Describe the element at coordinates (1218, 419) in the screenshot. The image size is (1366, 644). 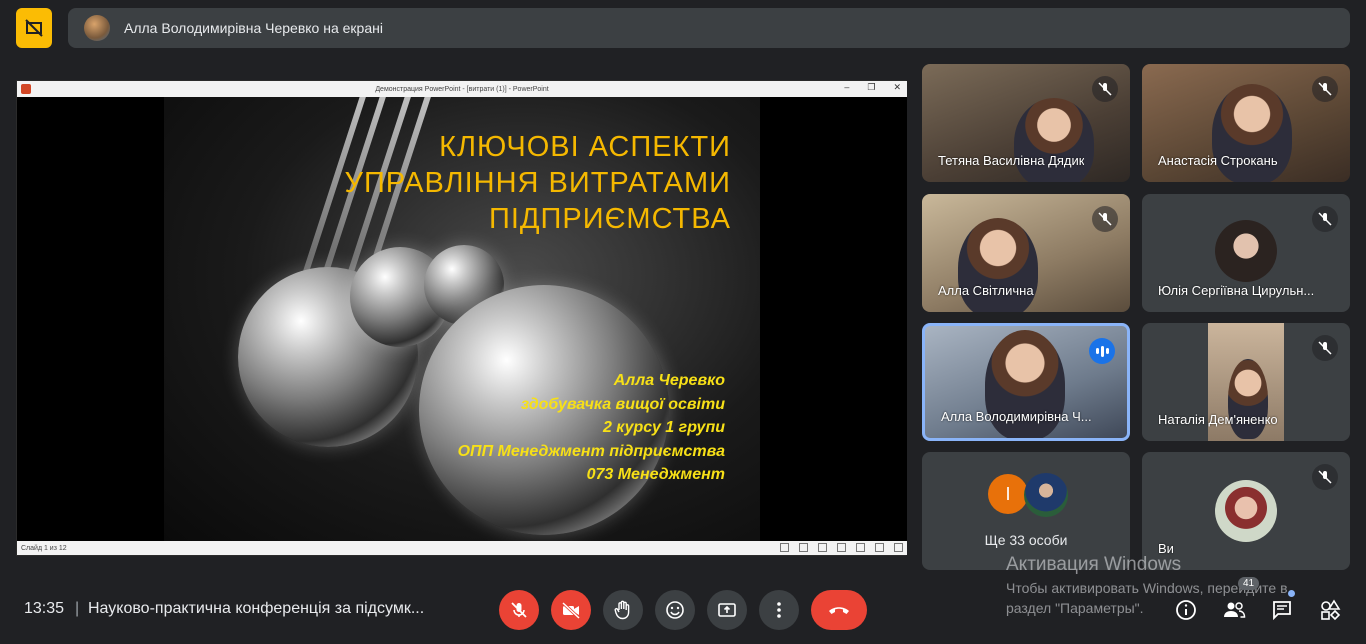
I see `participant-name: Наталія Дем'яненко` at that location.